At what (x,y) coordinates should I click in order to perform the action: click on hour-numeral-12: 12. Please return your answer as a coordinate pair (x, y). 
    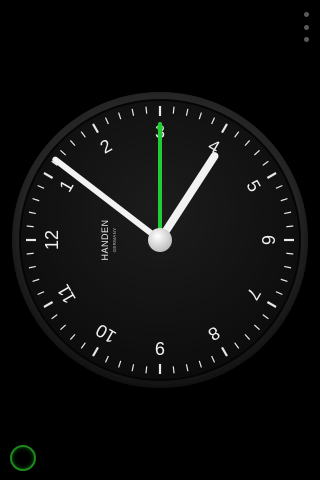
    Looking at the image, I should click on (52, 240).